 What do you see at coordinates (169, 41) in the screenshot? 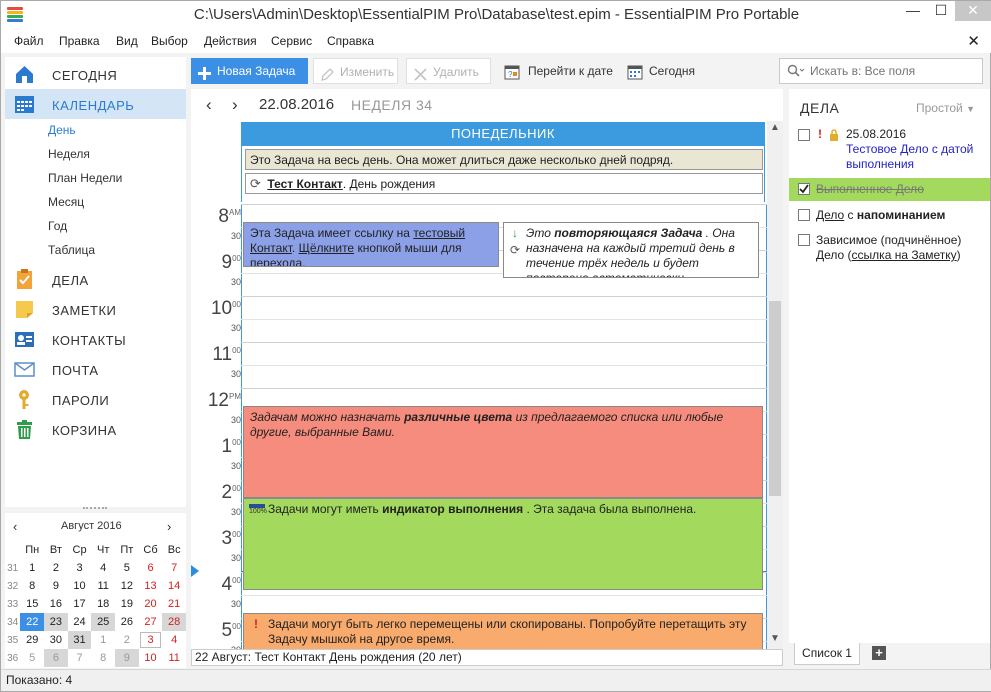
I see `menu-select: Выбор` at bounding box center [169, 41].